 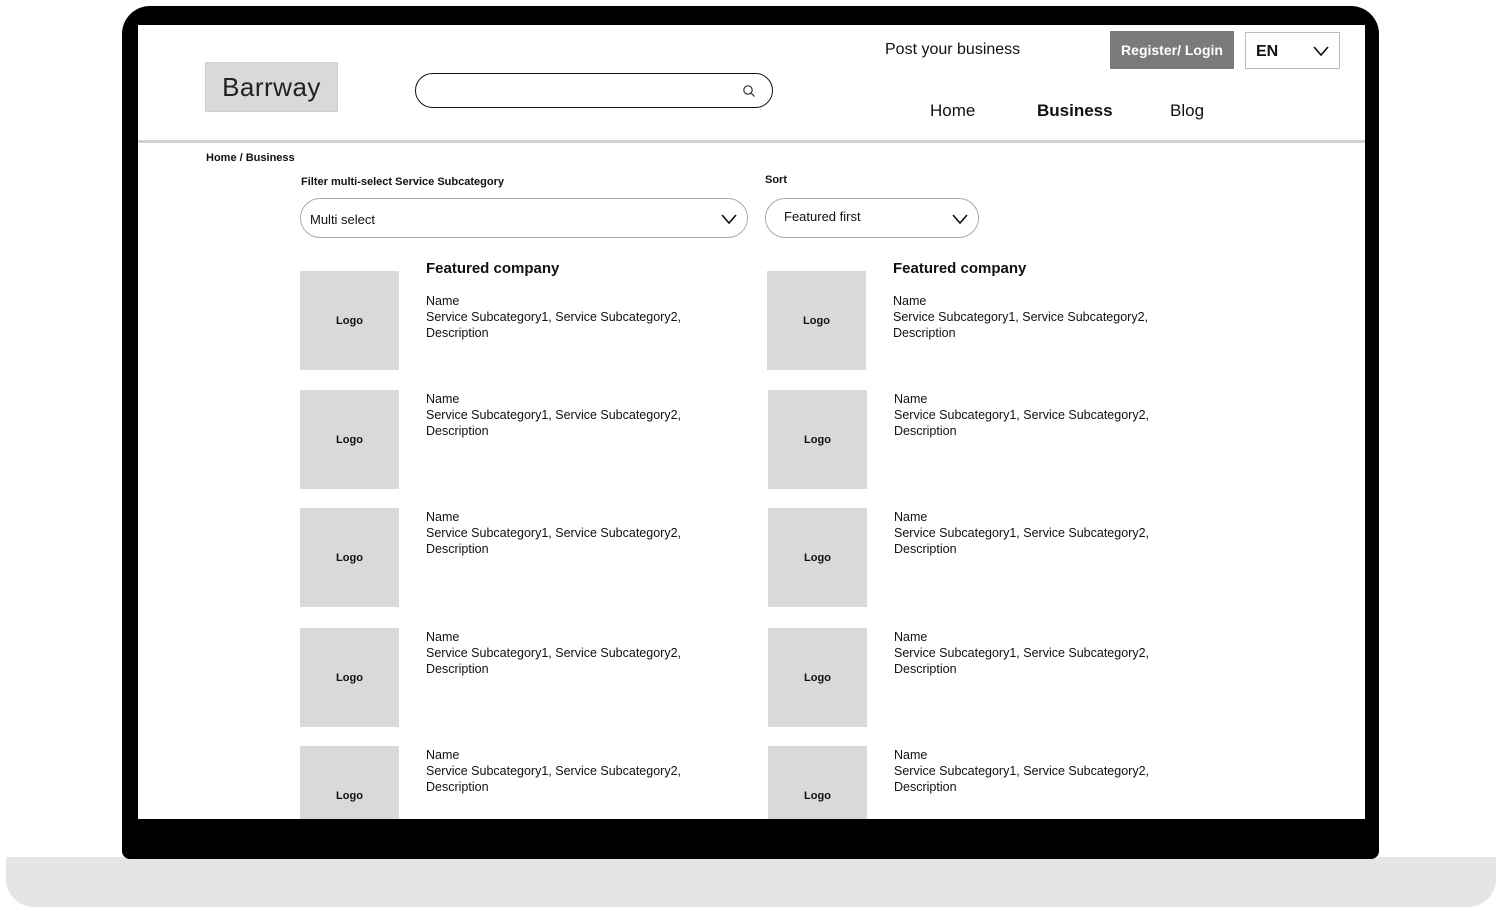 What do you see at coordinates (1172, 50) in the screenshot?
I see `register-login-button: Register/ Login` at bounding box center [1172, 50].